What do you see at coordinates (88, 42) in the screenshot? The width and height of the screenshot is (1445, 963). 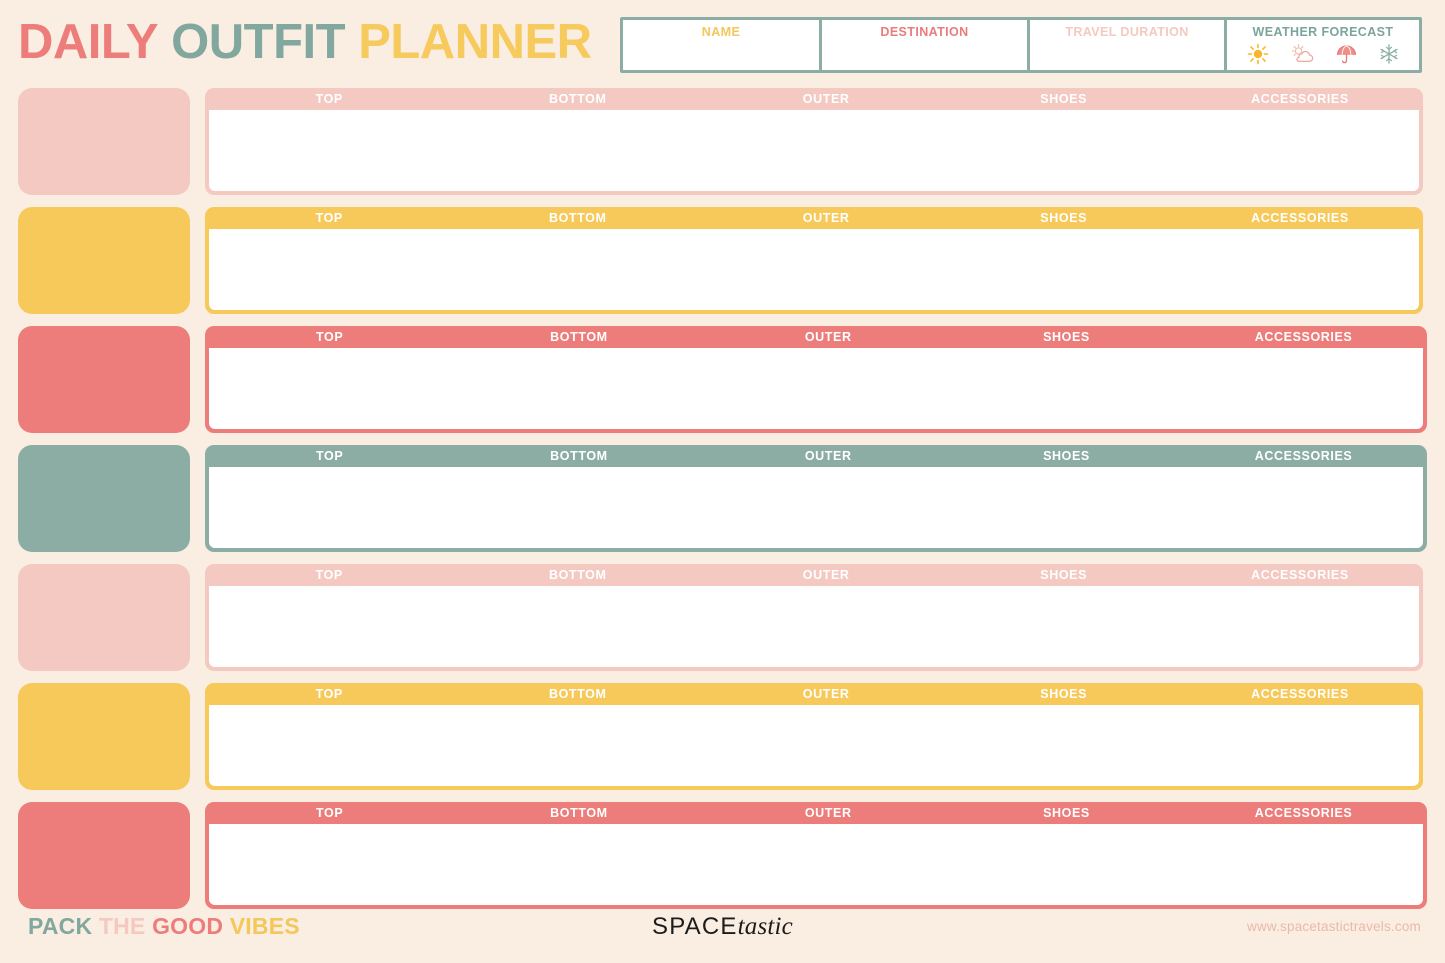 I see `title-word-daily: DAILY` at bounding box center [88, 42].